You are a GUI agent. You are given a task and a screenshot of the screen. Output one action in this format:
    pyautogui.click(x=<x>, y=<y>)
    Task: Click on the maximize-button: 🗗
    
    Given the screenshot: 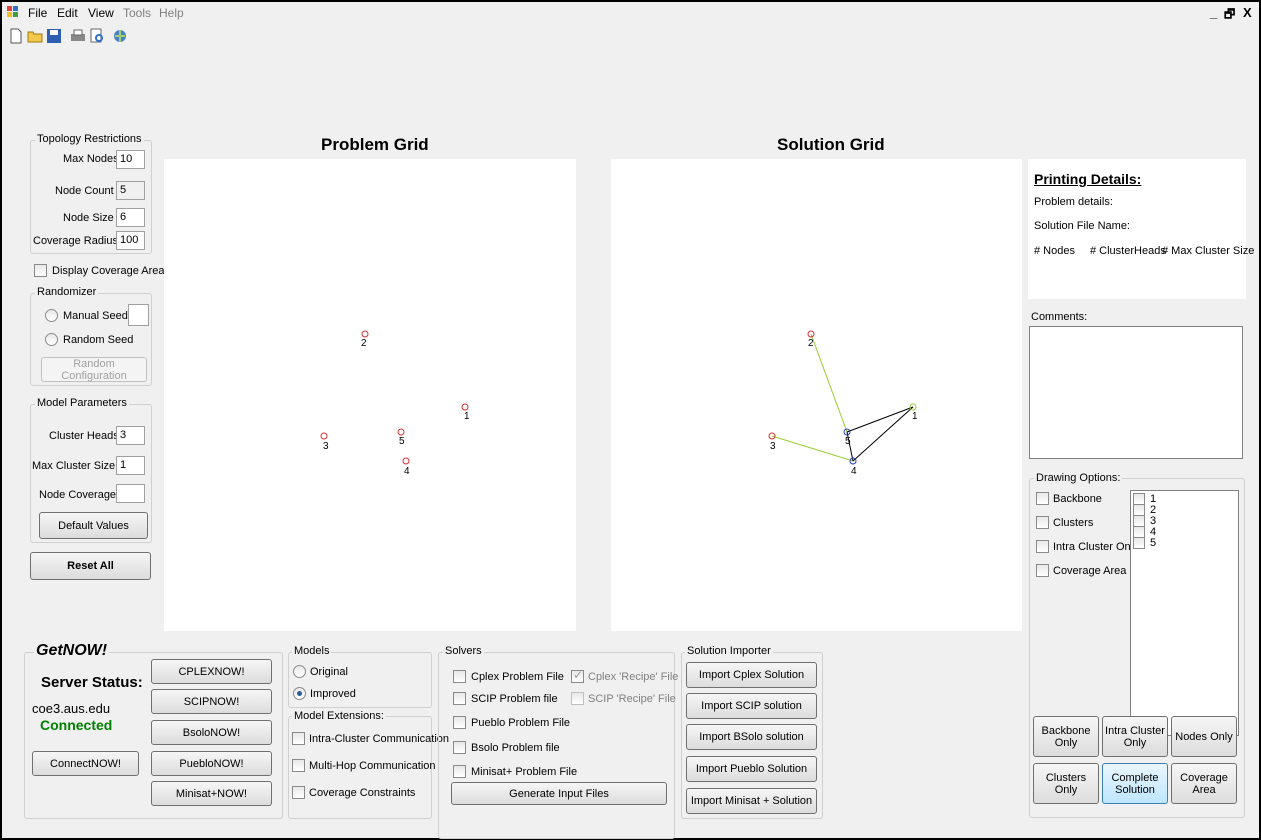 What is the action you would take?
    pyautogui.click(x=1229, y=15)
    